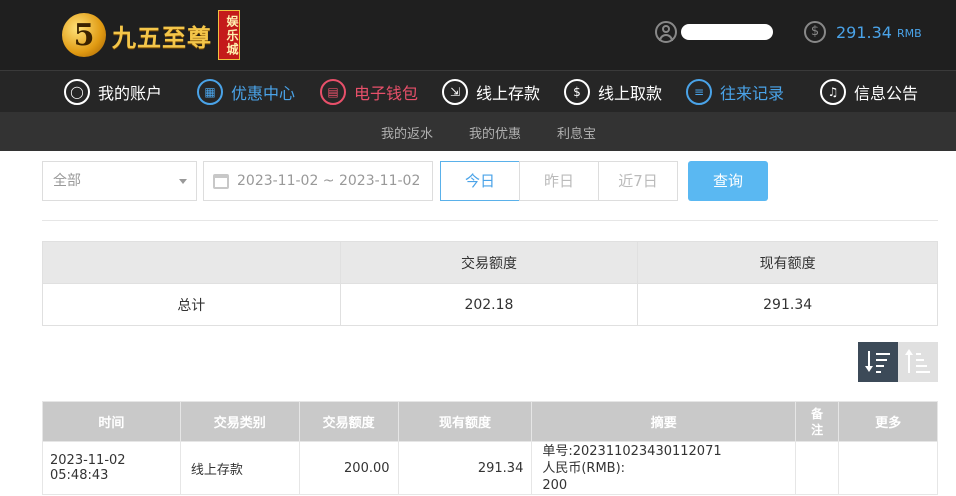 The image size is (956, 496). I want to click on header-type: 交易类别, so click(239, 421).